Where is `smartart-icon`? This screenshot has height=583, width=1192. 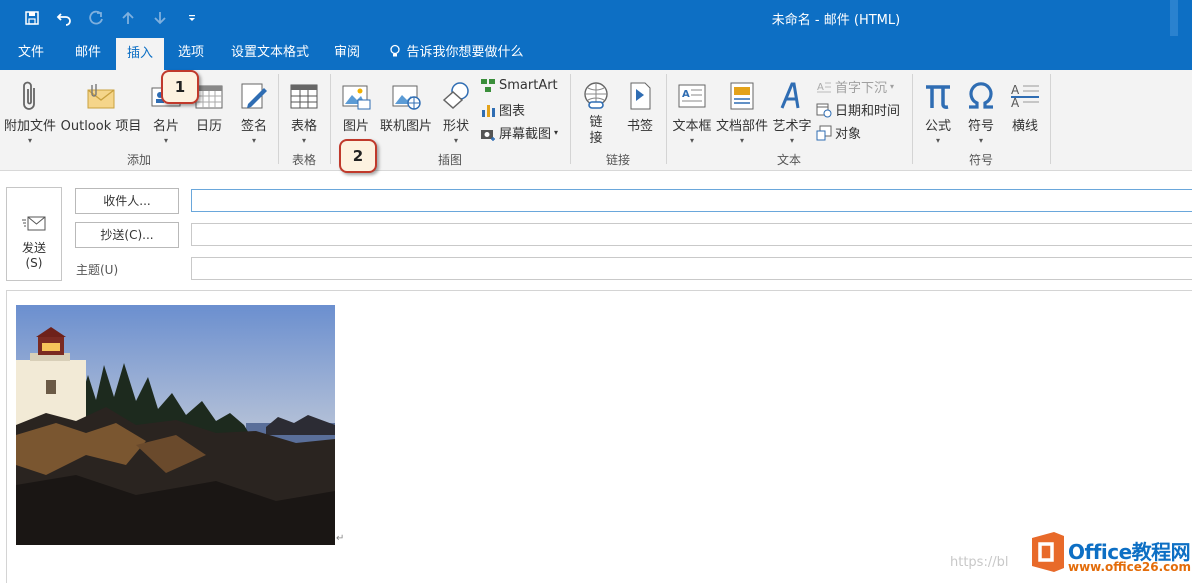
smartart-icon is located at coordinates (488, 85).